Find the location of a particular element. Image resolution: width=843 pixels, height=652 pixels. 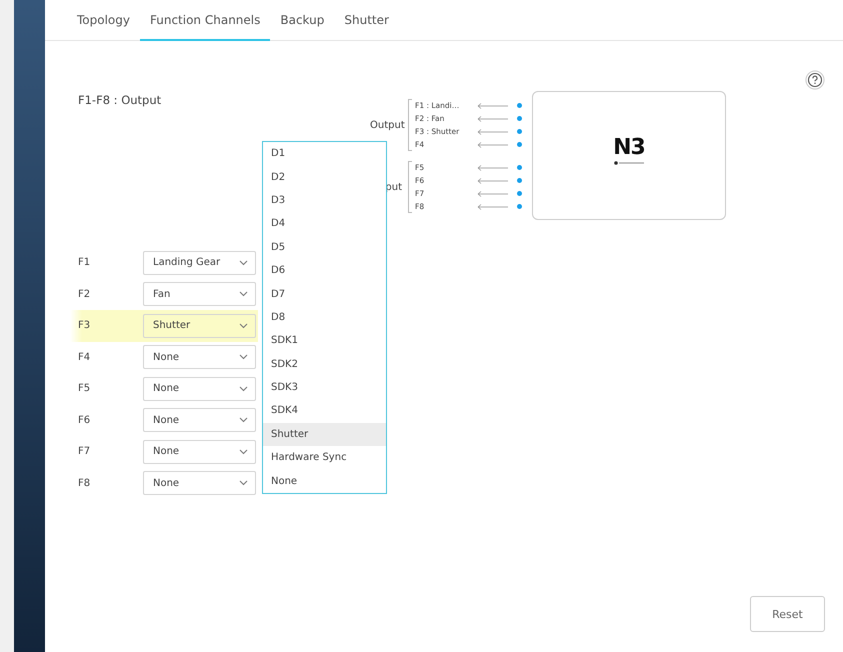

channel-label: F7 is located at coordinates (85, 452).